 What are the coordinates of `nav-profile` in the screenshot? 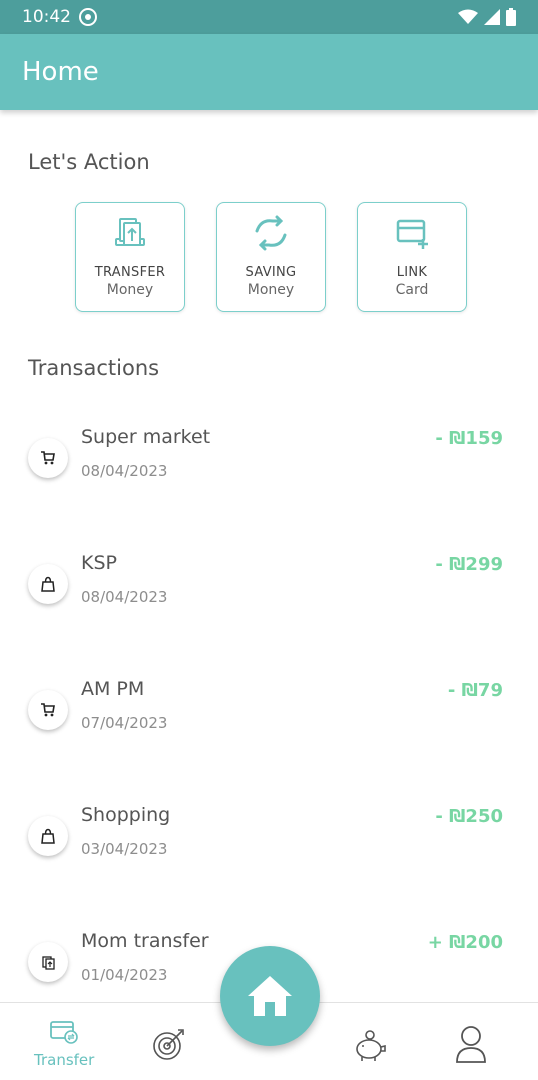 It's located at (471, 1044).